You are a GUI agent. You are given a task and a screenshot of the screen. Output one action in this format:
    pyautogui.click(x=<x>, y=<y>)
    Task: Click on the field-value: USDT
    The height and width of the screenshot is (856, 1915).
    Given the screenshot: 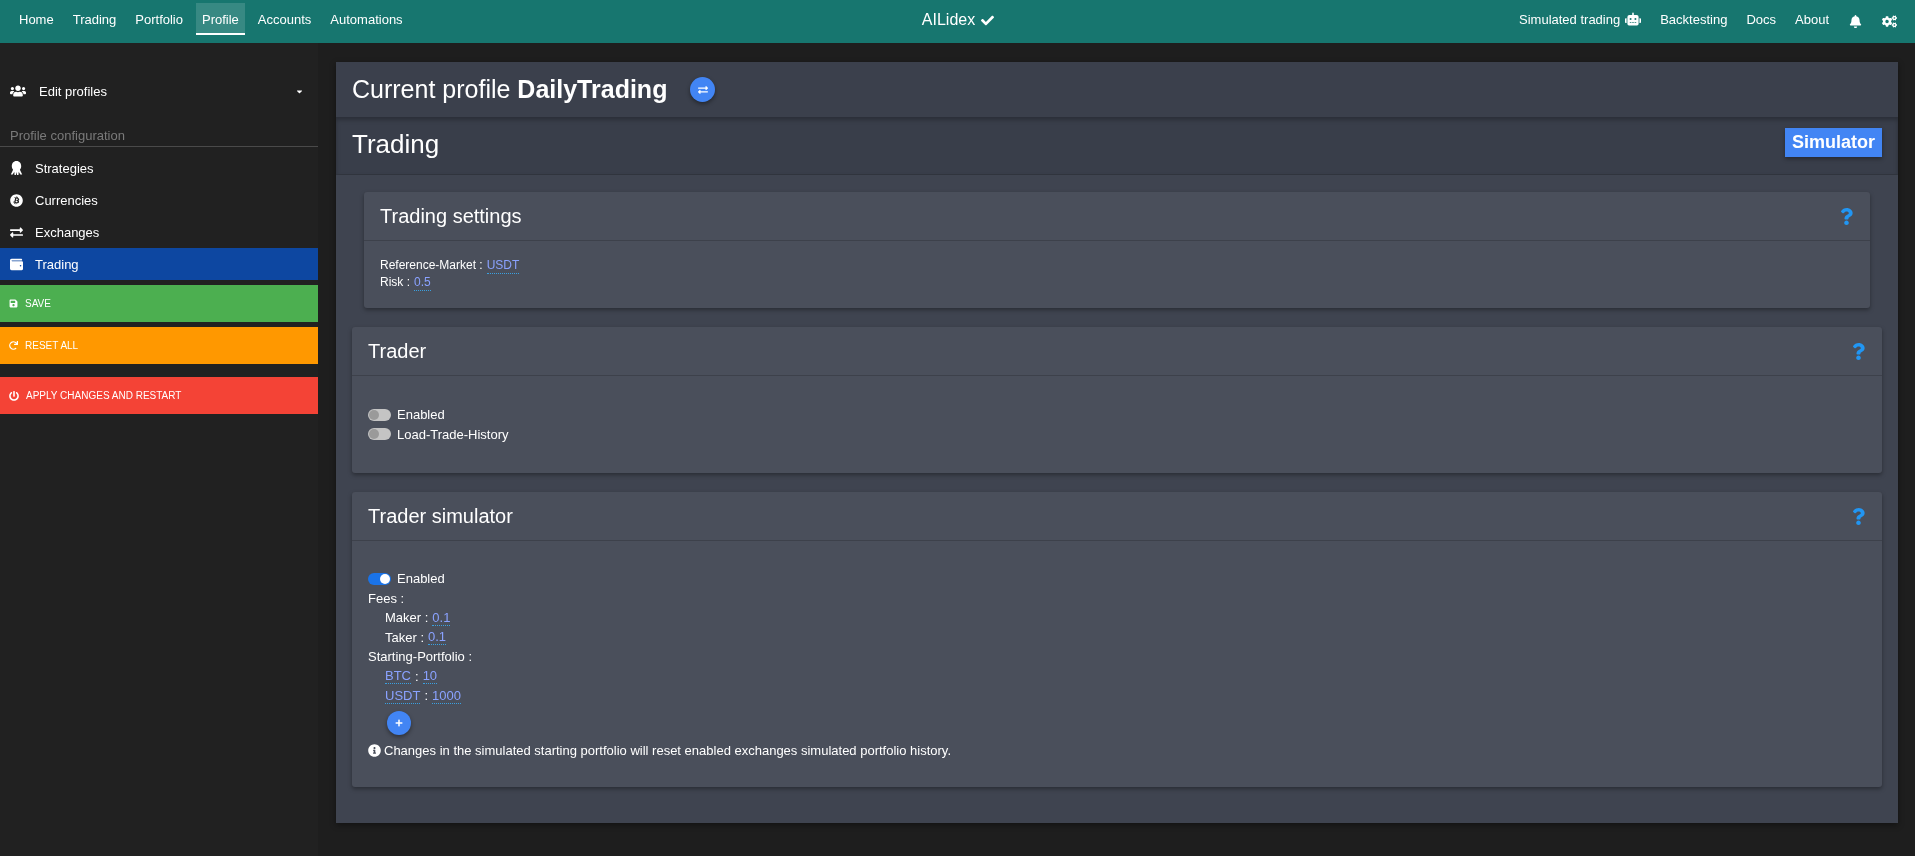 What is the action you would take?
    pyautogui.click(x=503, y=265)
    